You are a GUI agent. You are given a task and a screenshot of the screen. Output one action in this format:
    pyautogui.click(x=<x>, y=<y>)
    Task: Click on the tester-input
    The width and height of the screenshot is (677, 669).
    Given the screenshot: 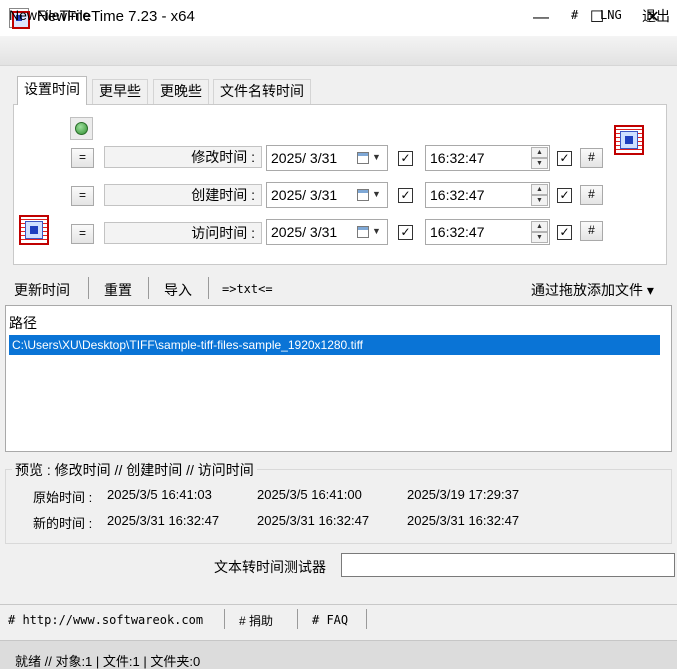 What is the action you would take?
    pyautogui.click(x=508, y=565)
    